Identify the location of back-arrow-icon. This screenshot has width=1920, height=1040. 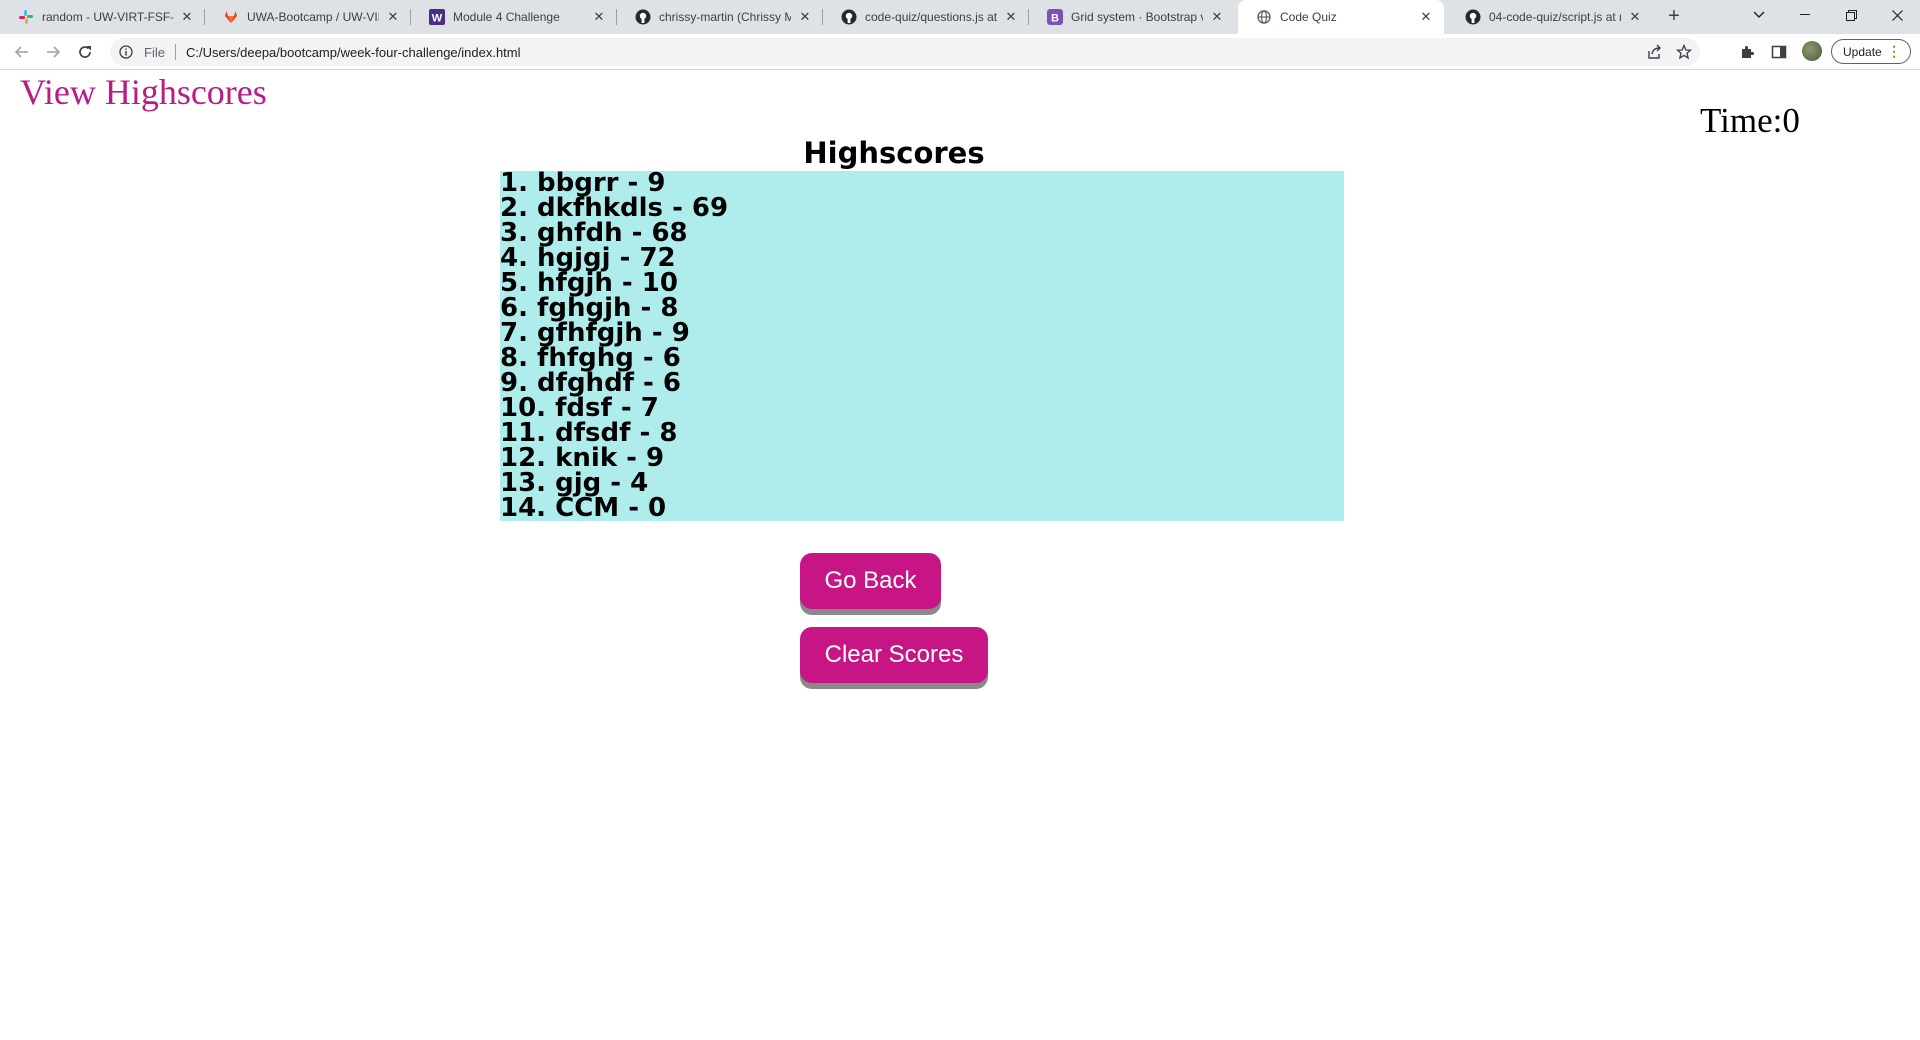
(22, 52).